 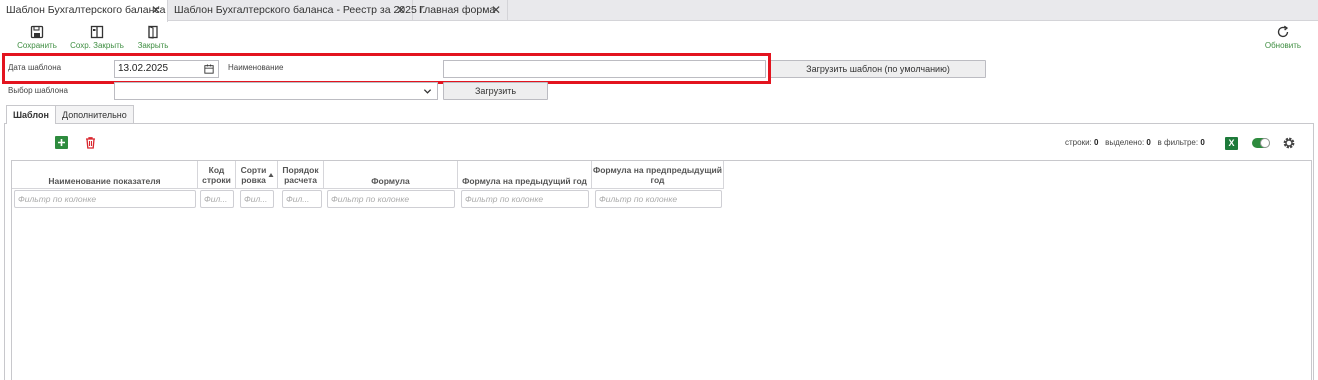 I want to click on load-button: Загрузить, so click(x=495, y=91).